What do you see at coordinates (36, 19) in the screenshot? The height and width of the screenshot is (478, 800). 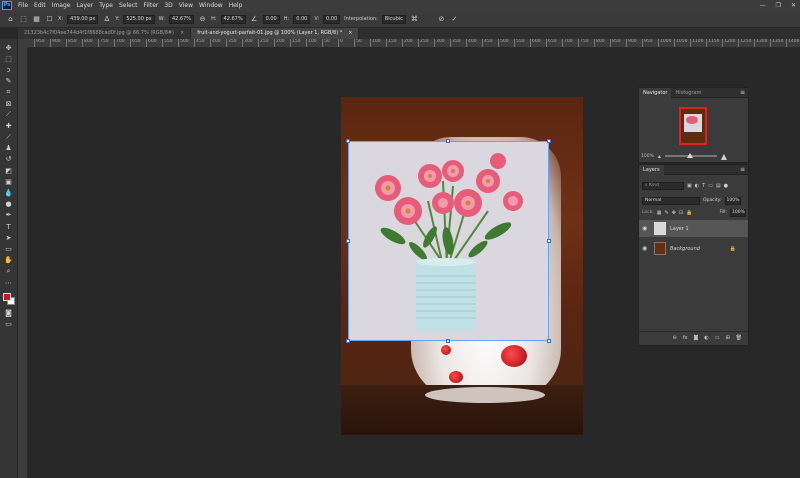 I see `reference-point-icon: ▦` at bounding box center [36, 19].